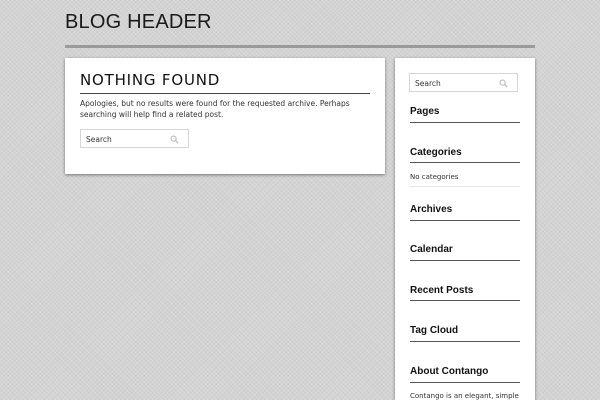 This screenshot has height=400, width=600. I want to click on widget-title-recent-posts: Recent Posts, so click(442, 290).